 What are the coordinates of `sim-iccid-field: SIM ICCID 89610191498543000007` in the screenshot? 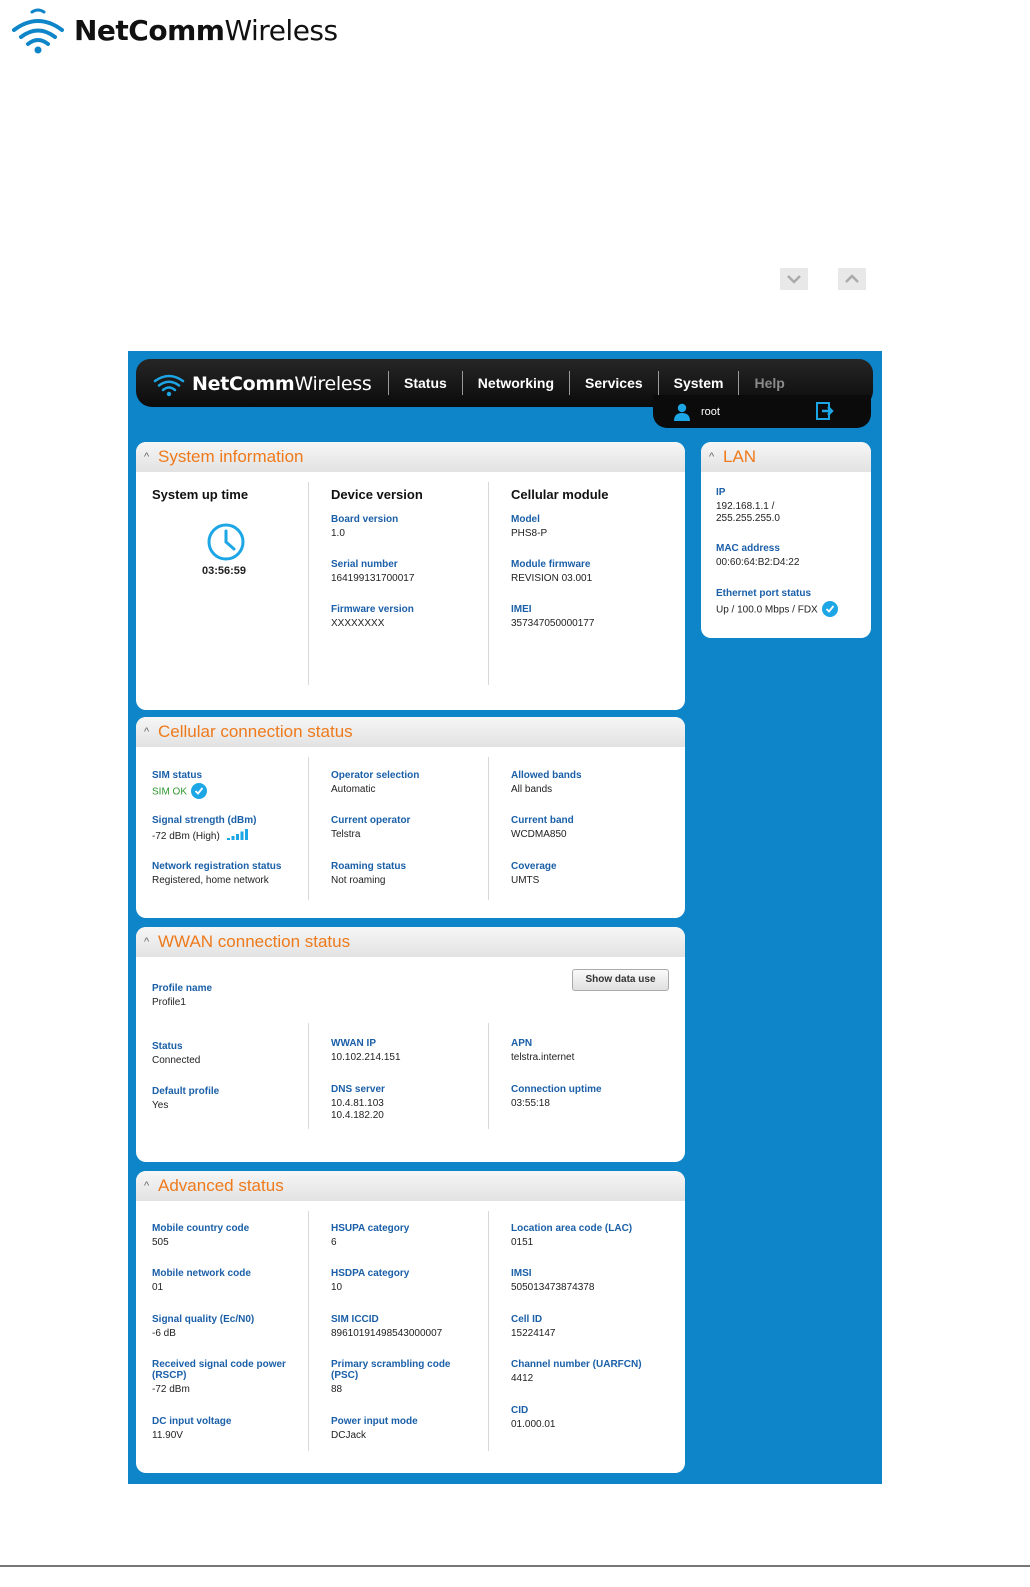 It's located at (387, 1326).